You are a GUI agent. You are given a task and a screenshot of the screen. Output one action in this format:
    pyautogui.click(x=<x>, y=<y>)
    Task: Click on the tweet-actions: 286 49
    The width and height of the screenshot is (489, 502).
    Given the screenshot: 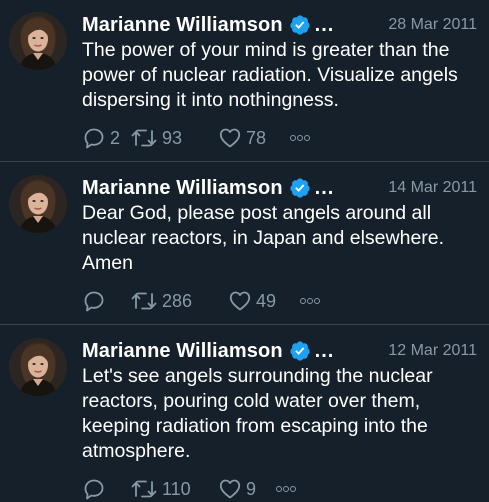 What is the action you would take?
    pyautogui.click(x=280, y=301)
    